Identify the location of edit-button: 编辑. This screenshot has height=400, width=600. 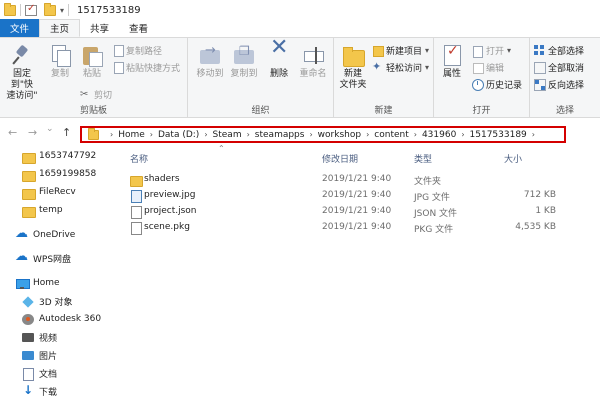
(488, 67).